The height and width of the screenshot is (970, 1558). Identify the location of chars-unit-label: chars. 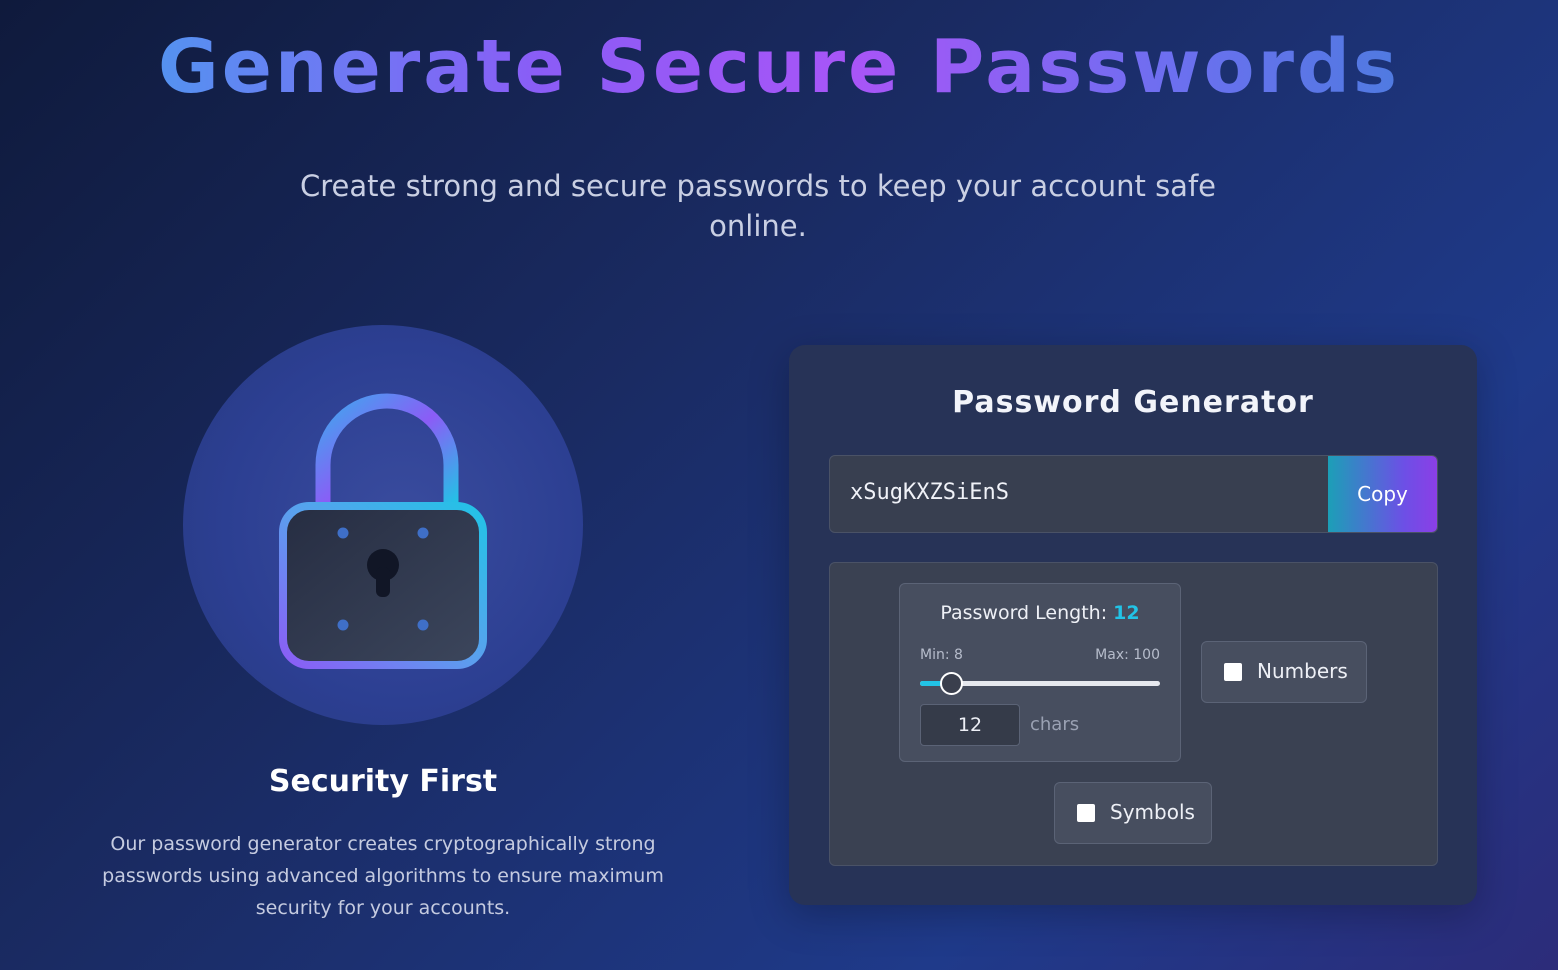
(1055, 724).